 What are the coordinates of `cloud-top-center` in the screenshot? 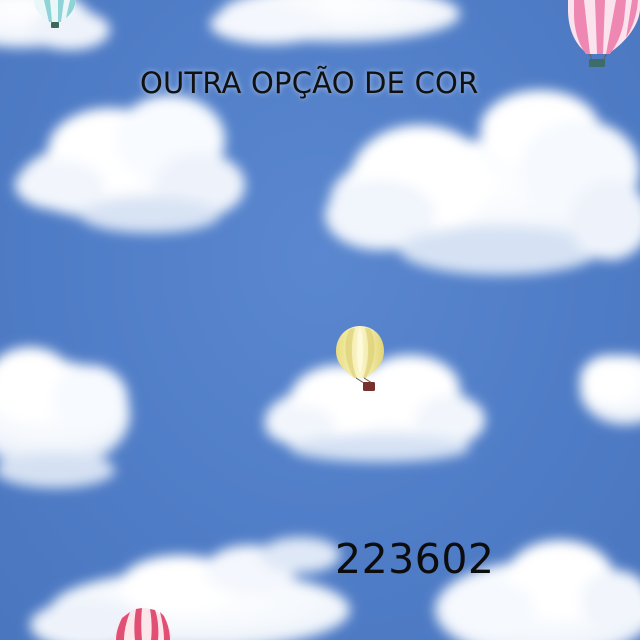 It's located at (335, 22).